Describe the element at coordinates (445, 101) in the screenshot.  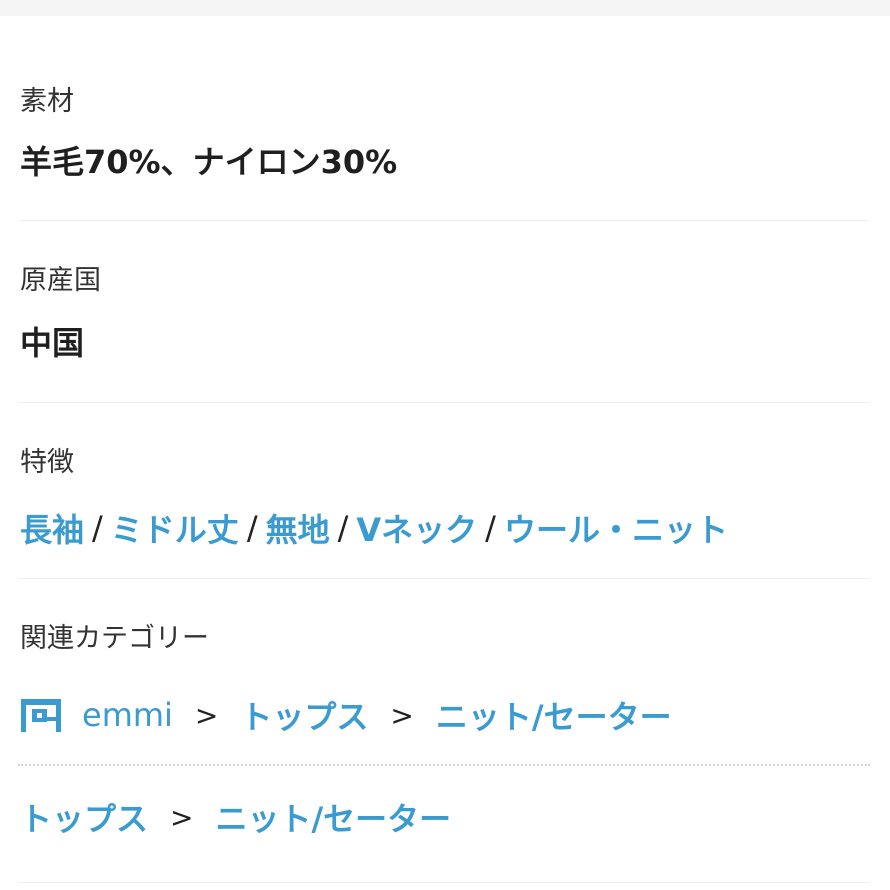
I see `material-section: 素材` at that location.